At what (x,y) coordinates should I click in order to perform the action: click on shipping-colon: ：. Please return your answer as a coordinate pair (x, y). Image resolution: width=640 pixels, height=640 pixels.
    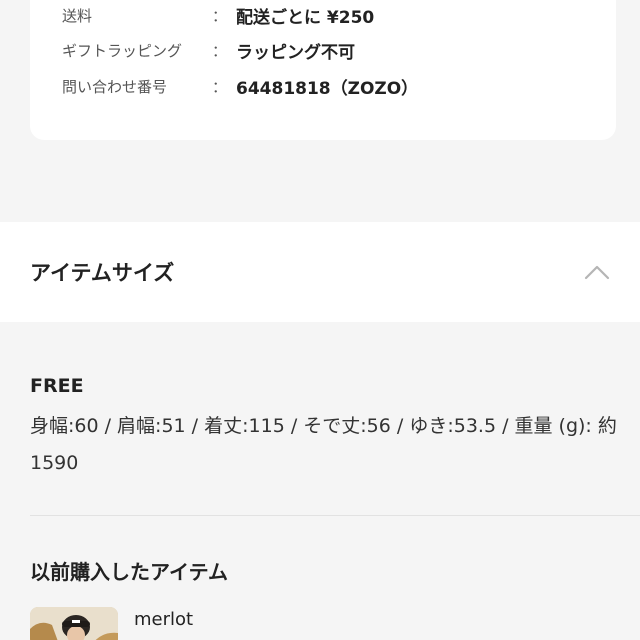
    Looking at the image, I should click on (220, 15).